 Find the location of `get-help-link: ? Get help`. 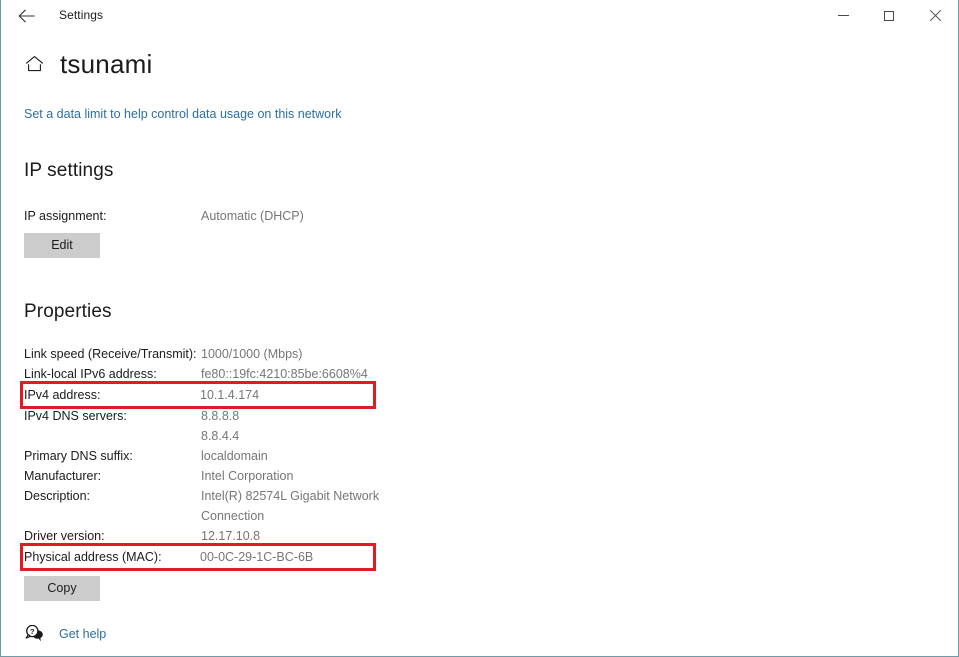

get-help-link: ? Get help is located at coordinates (65, 634).